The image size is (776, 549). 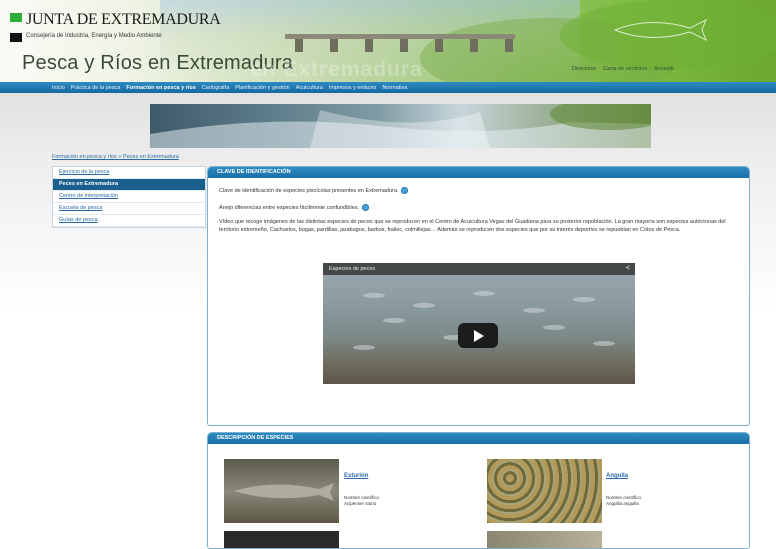 I want to click on species-name-link: Anguila, so click(x=617, y=476).